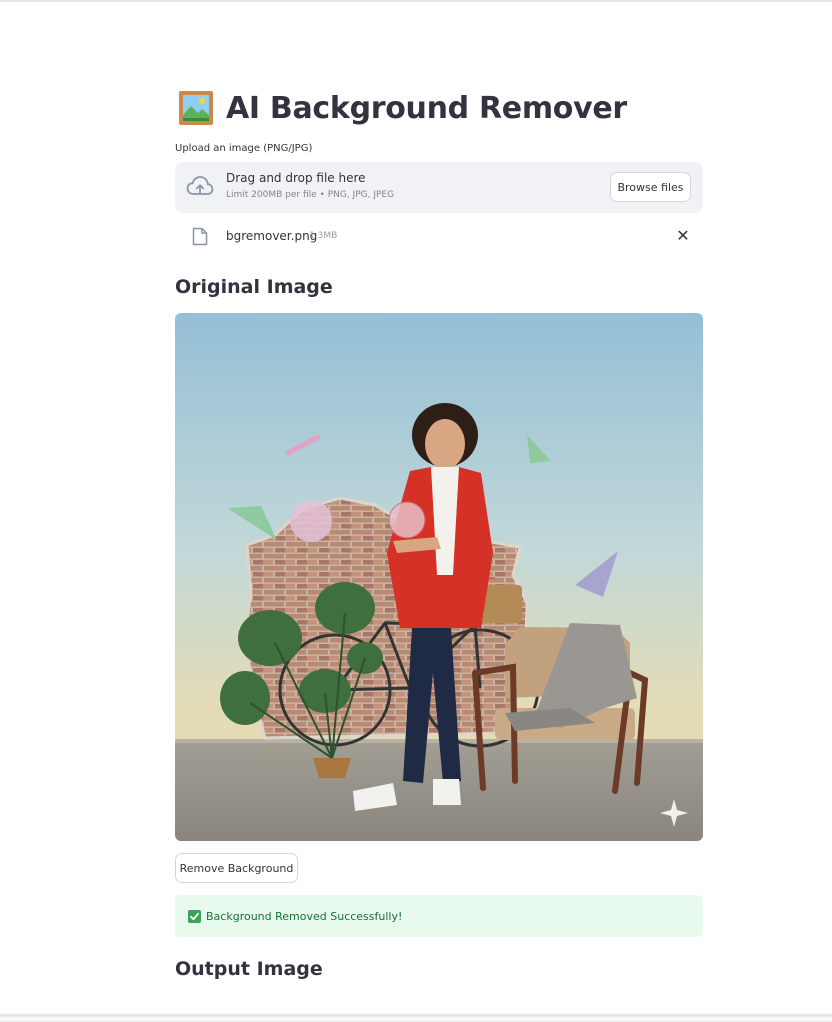  Describe the element at coordinates (304, 916) in the screenshot. I see `success-message: Background Removed Successfully!` at that location.